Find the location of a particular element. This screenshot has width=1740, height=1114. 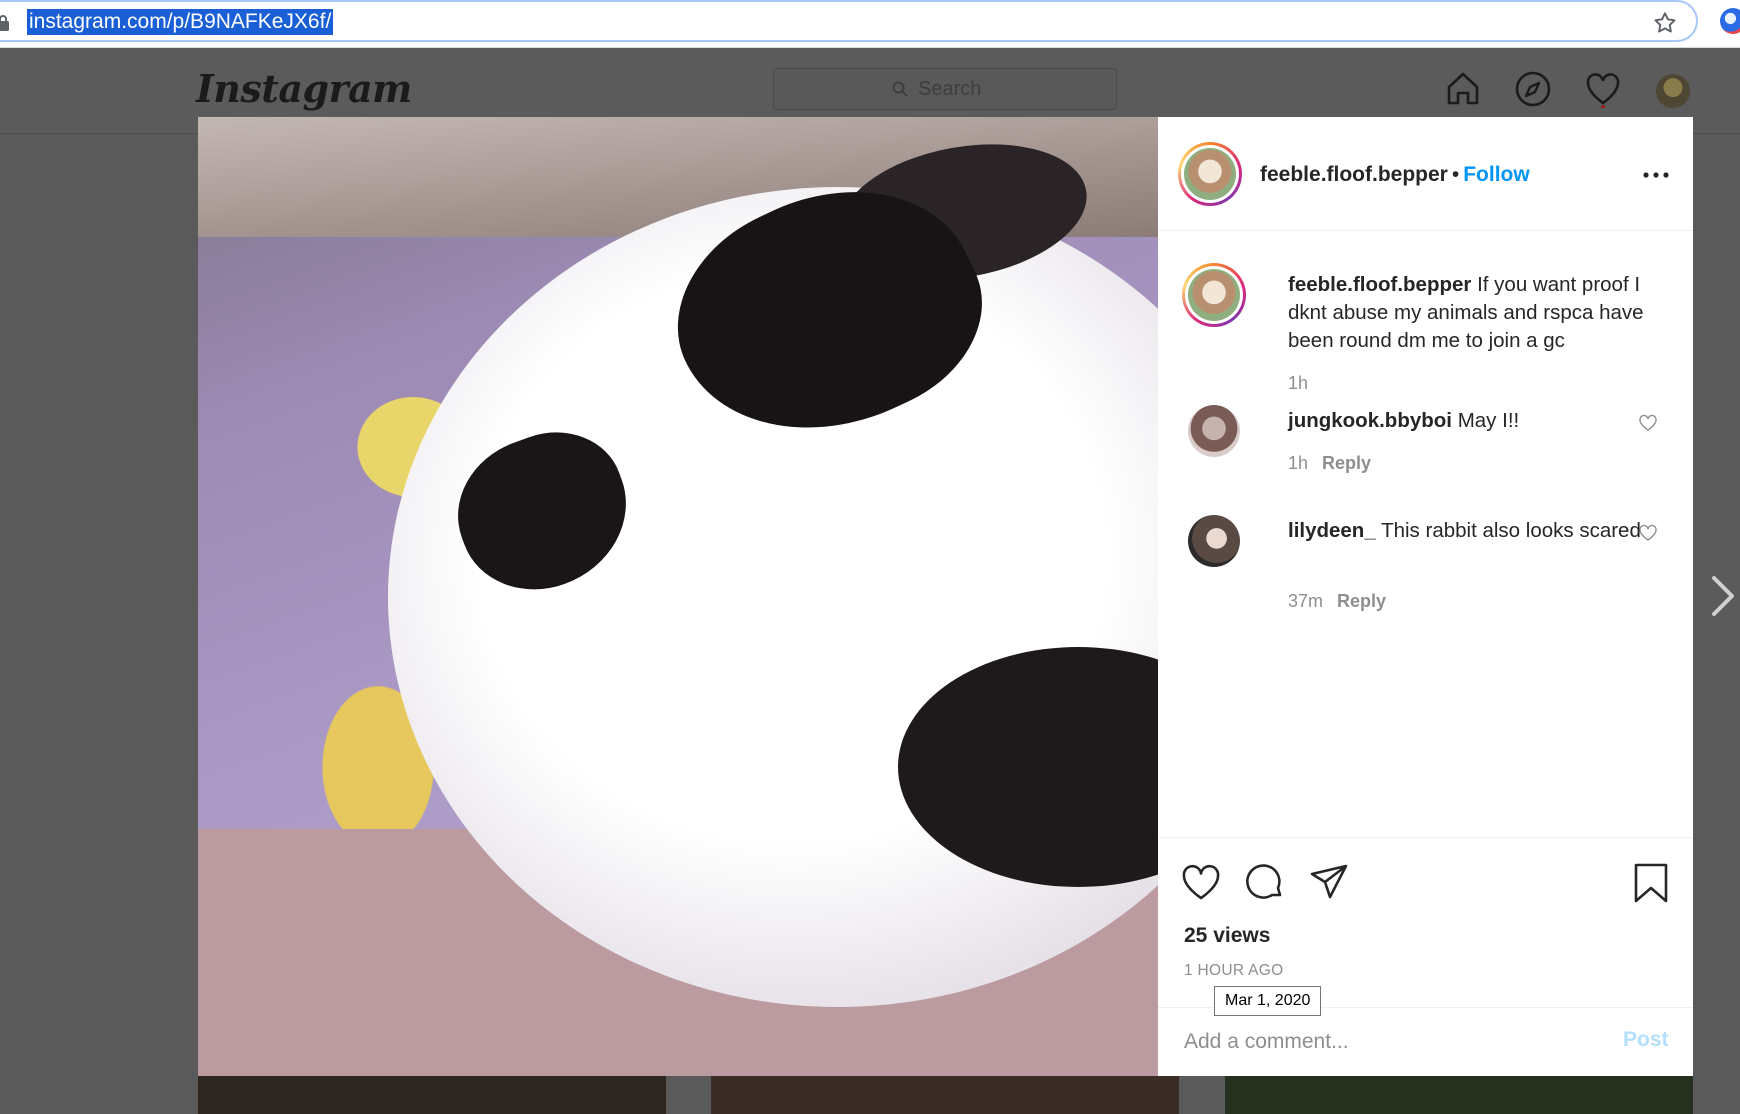

save-bookmark-icon is located at coordinates (1651, 883).